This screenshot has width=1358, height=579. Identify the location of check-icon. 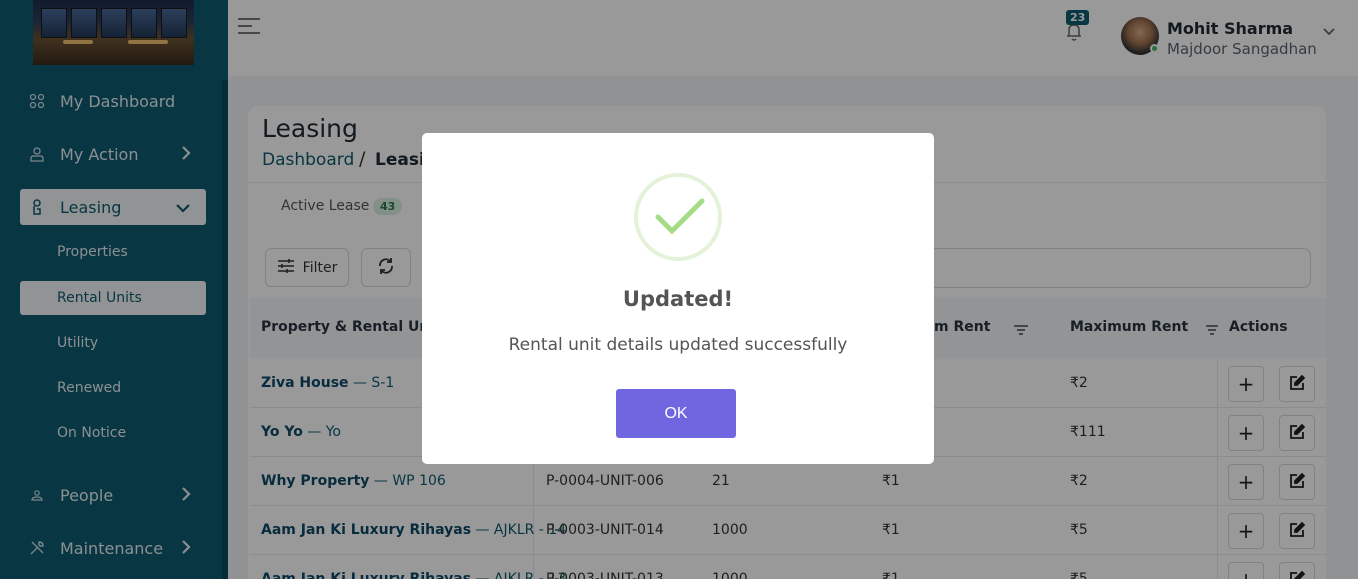
(680, 216).